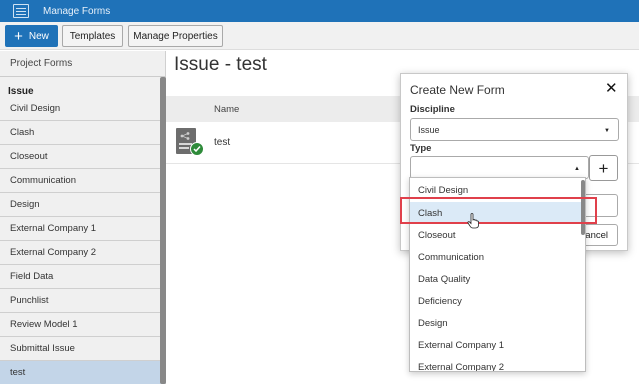  Describe the element at coordinates (82, 205) in the screenshot. I see `sidebar-item-design: Design` at that location.